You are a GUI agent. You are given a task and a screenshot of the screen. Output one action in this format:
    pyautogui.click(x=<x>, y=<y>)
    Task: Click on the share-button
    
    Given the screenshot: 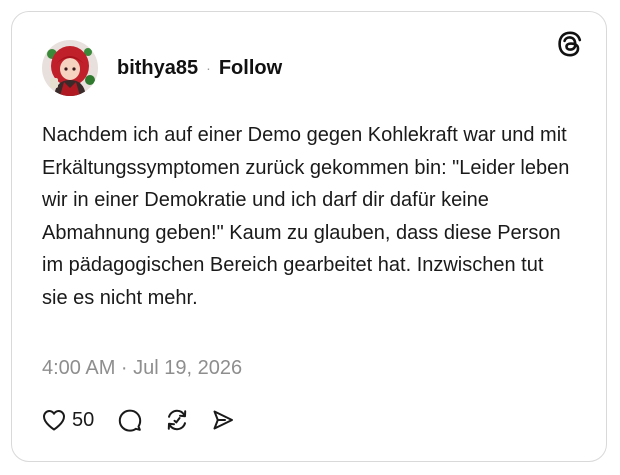 What is the action you would take?
    pyautogui.click(x=223, y=420)
    